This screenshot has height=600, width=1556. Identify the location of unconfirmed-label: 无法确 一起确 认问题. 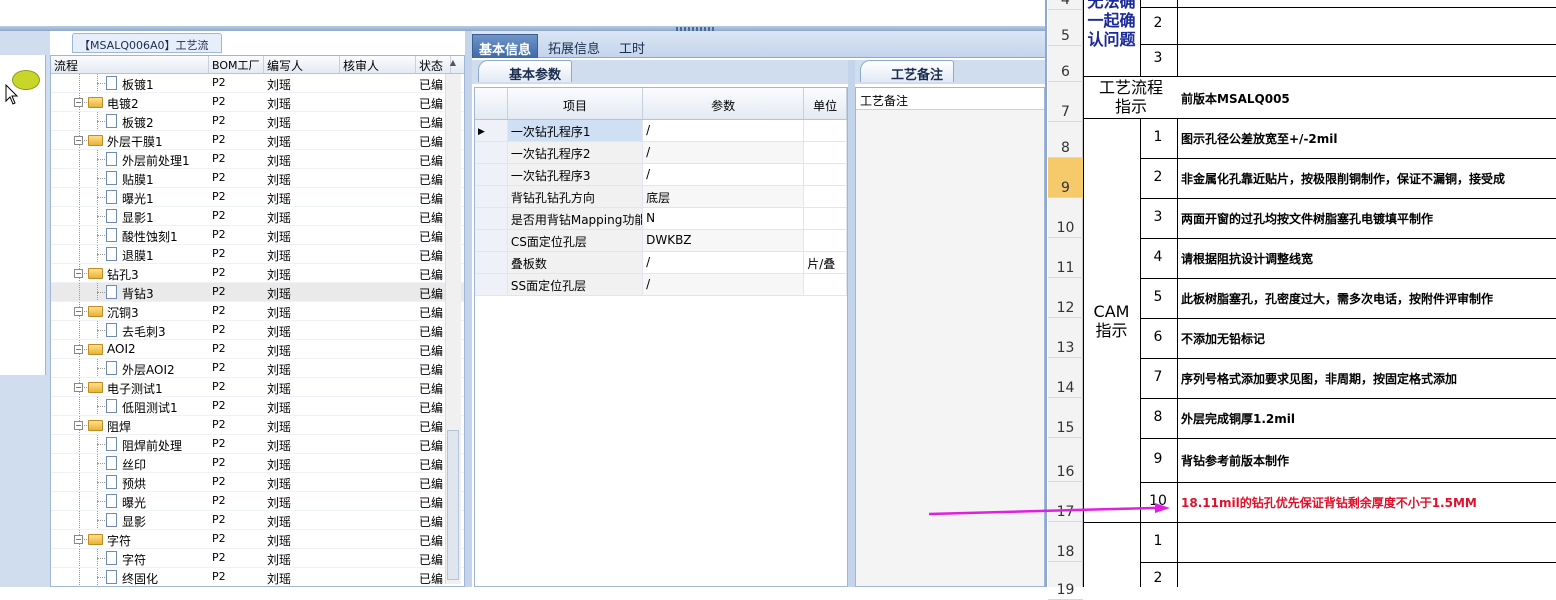
(1111, 24).